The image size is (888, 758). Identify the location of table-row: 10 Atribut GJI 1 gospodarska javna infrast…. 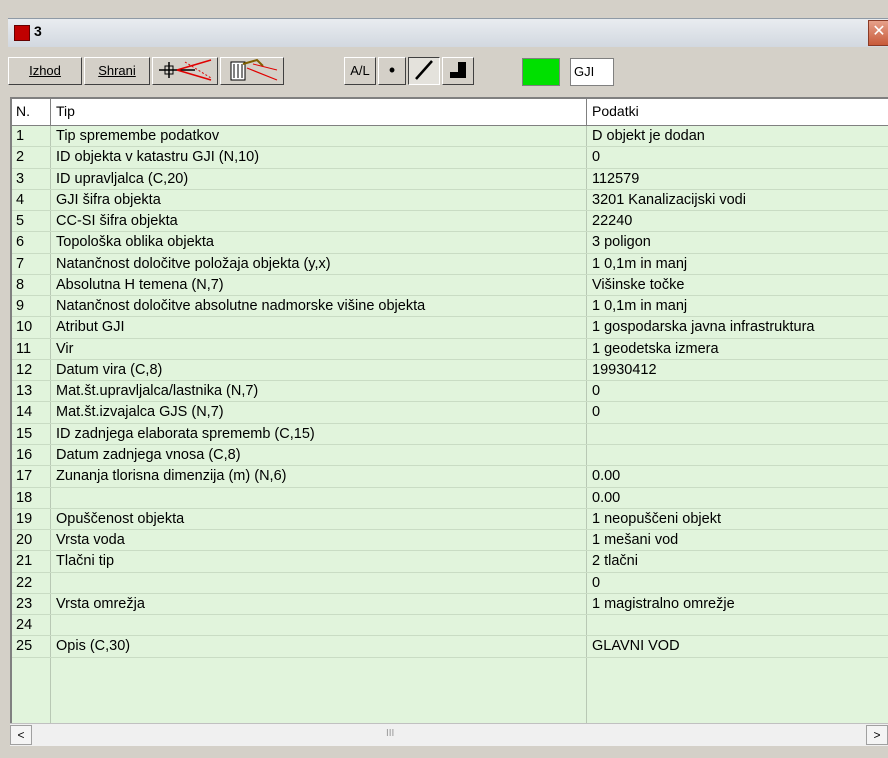
(450, 328).